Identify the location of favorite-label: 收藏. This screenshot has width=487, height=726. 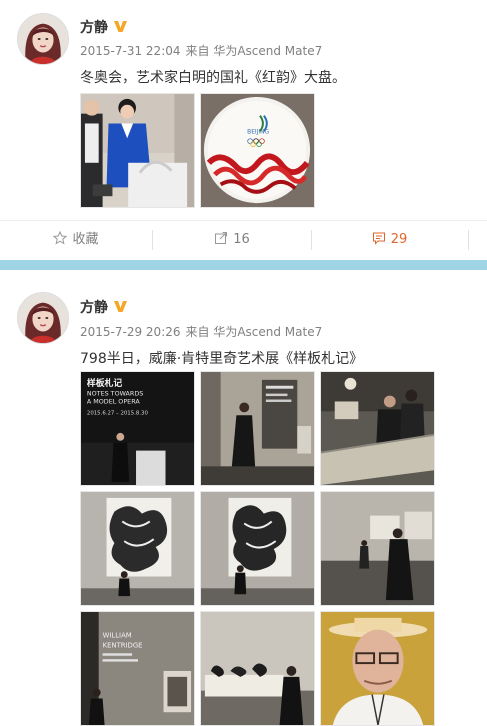
(85, 239).